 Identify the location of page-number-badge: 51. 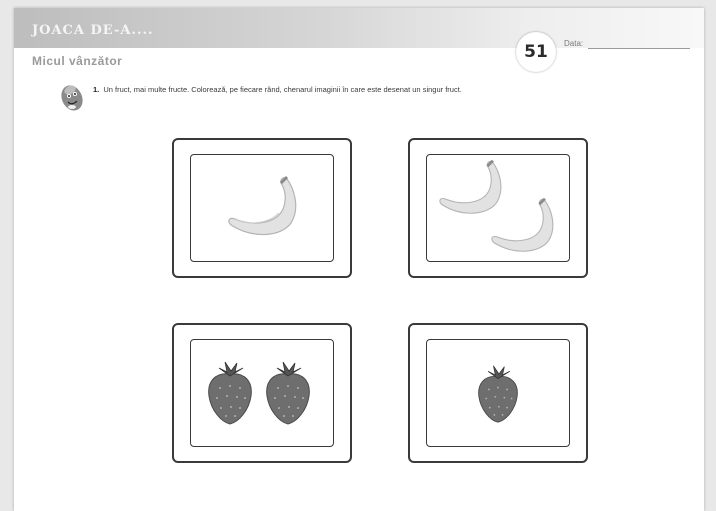
(536, 52).